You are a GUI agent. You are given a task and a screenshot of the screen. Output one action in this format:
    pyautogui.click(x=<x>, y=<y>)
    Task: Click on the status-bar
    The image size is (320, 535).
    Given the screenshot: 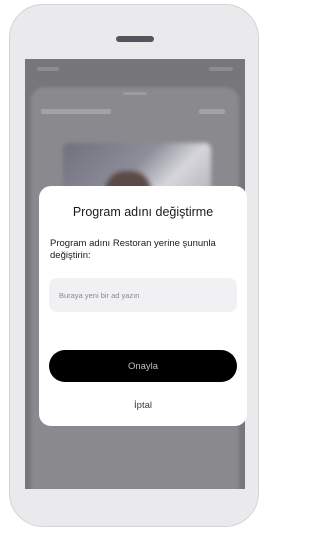 What is the action you would take?
    pyautogui.click(x=135, y=70)
    